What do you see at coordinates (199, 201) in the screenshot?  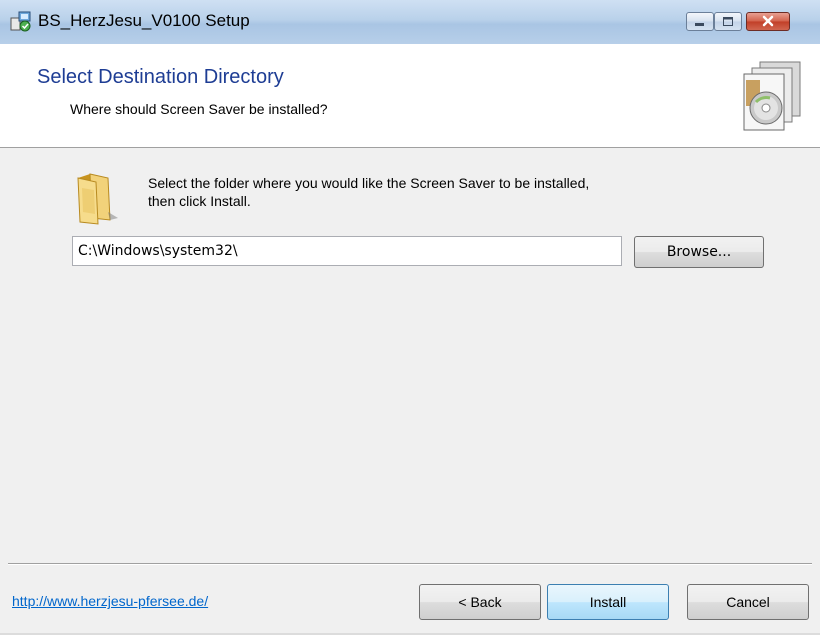 I see `instruction-line-2: then click Install.` at bounding box center [199, 201].